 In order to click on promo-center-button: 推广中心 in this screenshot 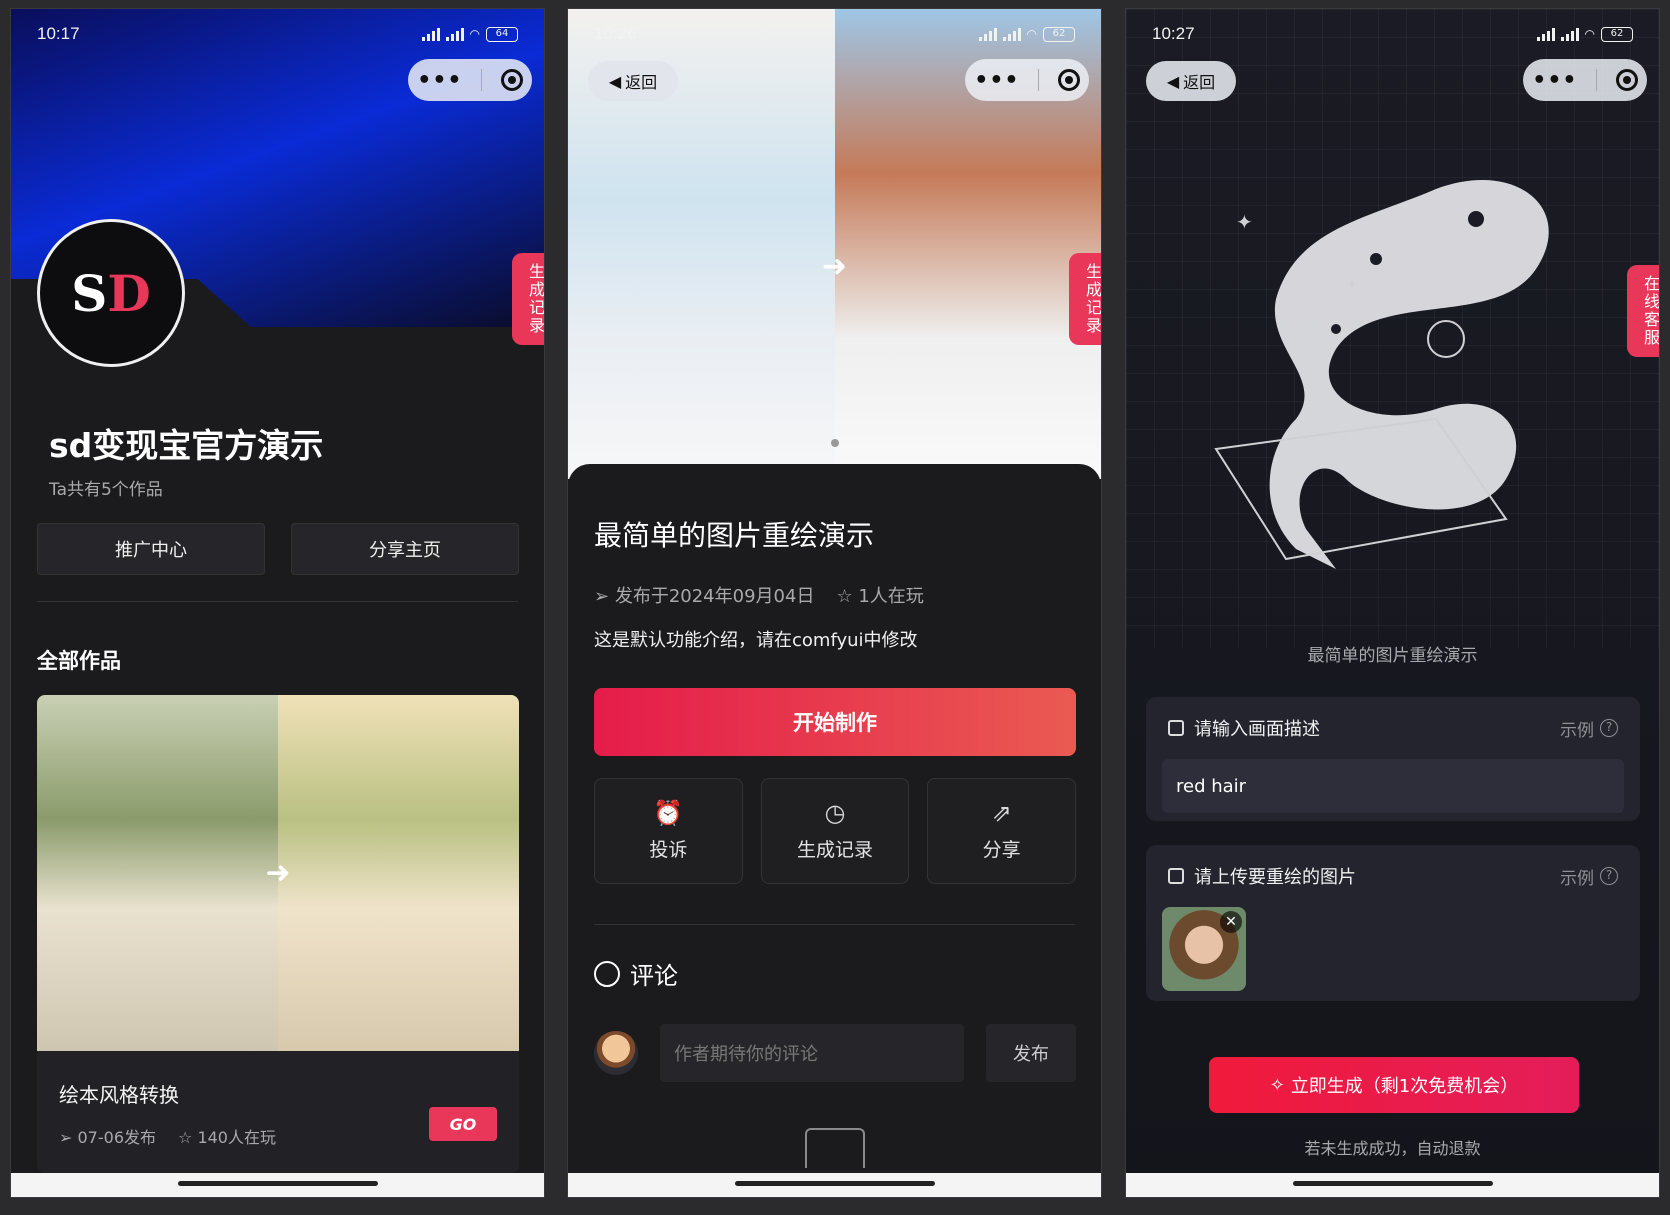, I will do `click(151, 549)`.